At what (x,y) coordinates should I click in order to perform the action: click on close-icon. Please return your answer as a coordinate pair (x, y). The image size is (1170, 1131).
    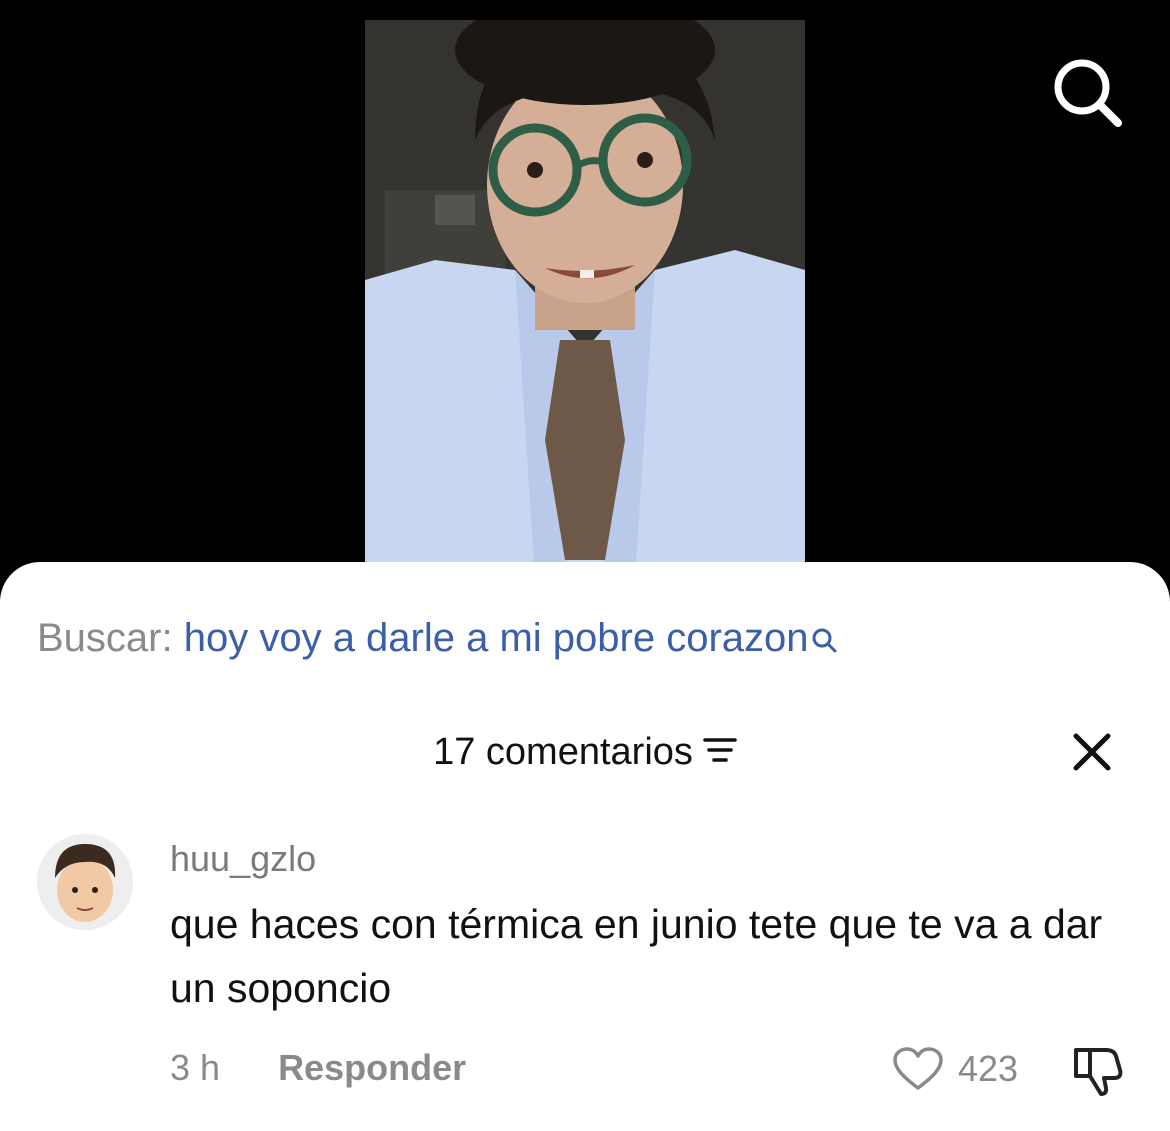
    Looking at the image, I should click on (1092, 752).